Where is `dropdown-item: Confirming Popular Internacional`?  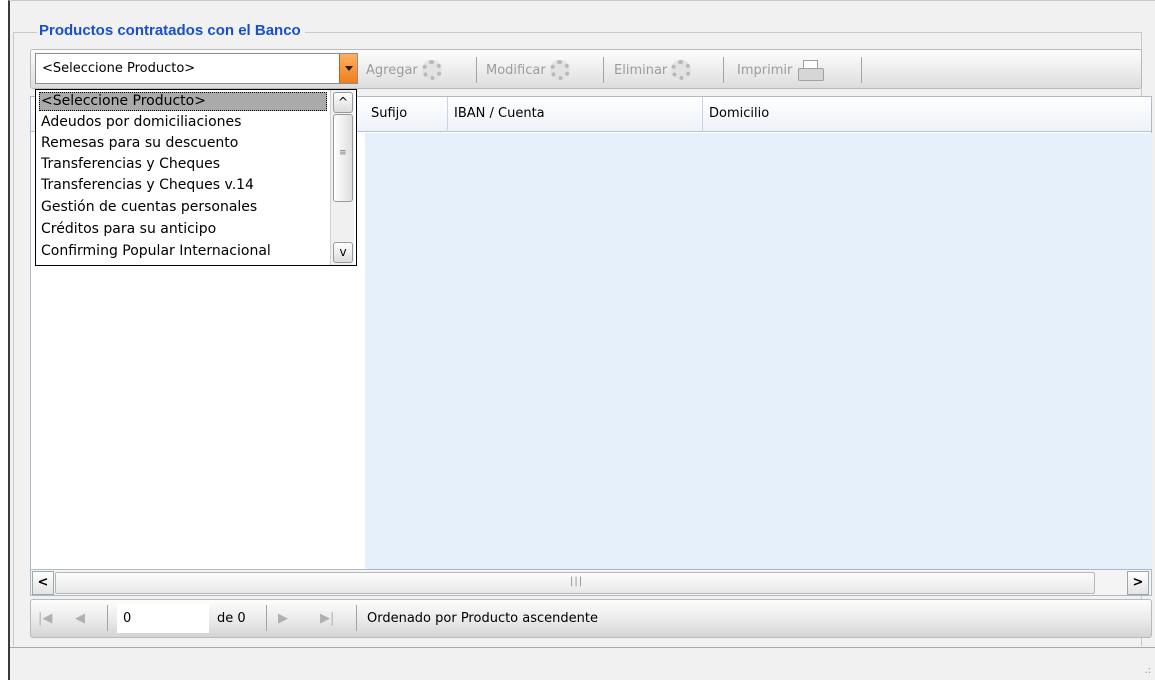 dropdown-item: Confirming Popular Internacional is located at coordinates (183, 251).